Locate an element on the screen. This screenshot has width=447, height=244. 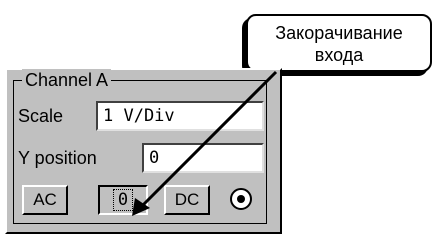
group-title: Channel A is located at coordinates (67, 80).